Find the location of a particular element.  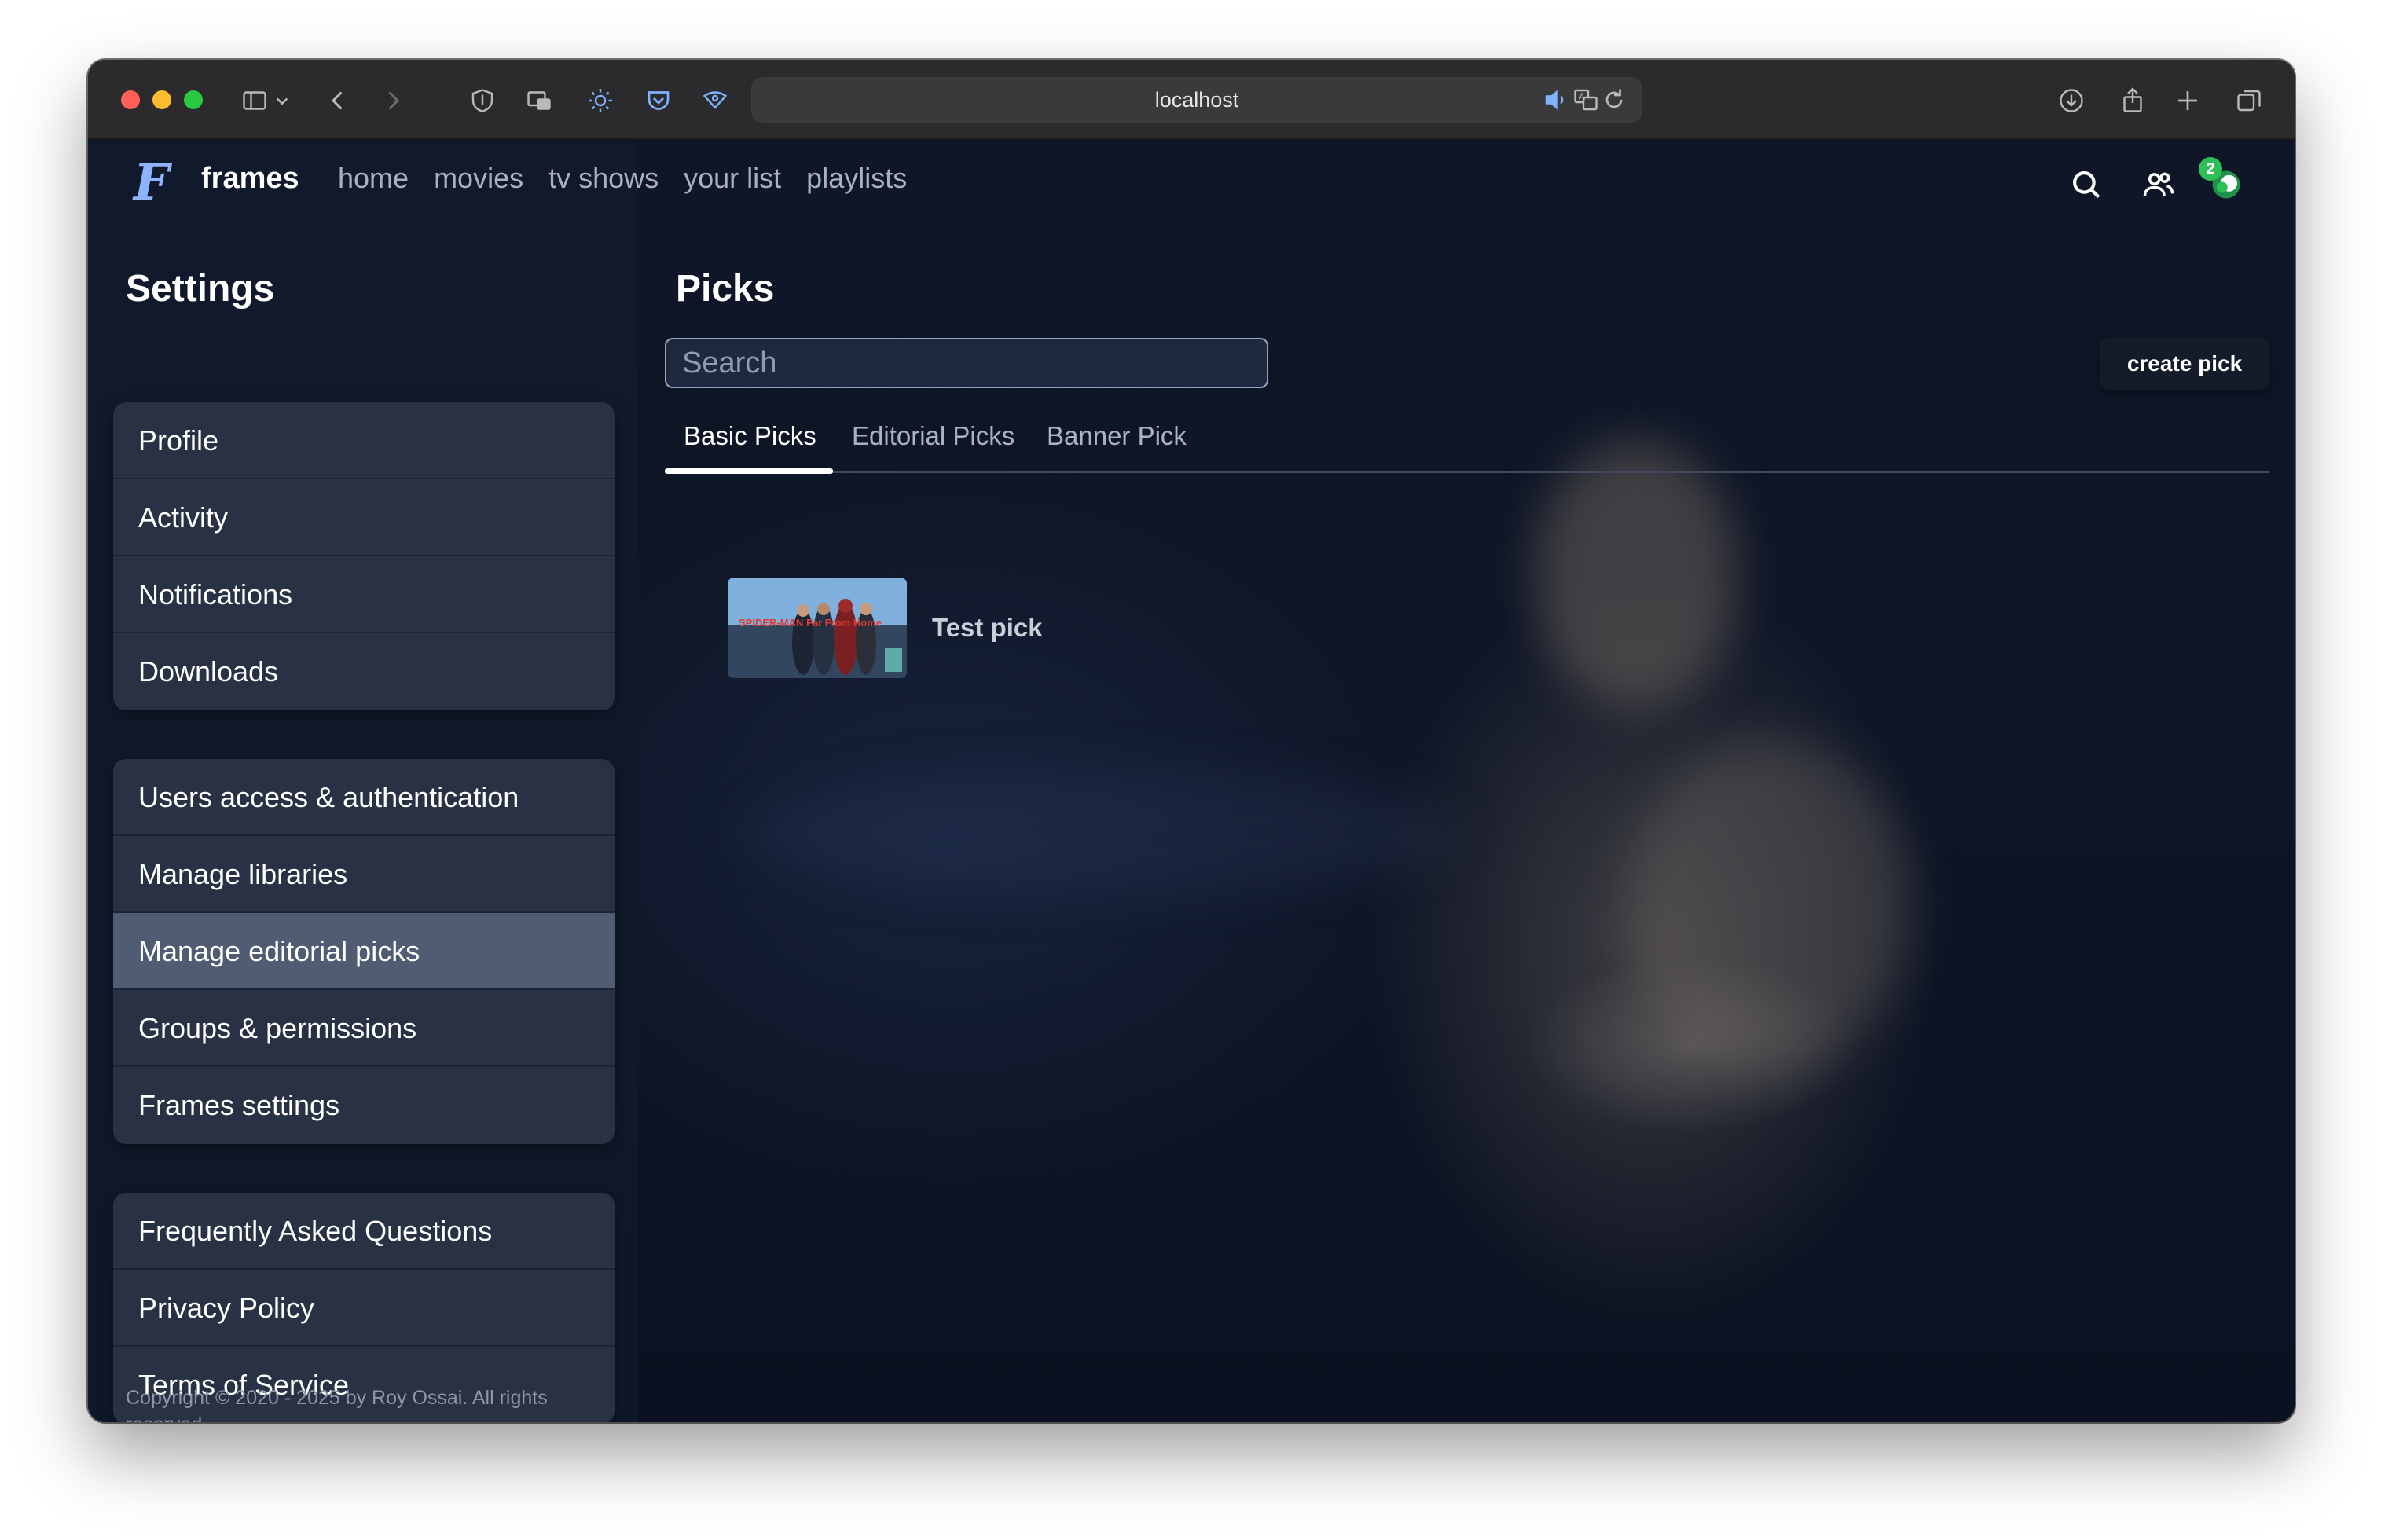

pick-name: Test pick is located at coordinates (987, 628).